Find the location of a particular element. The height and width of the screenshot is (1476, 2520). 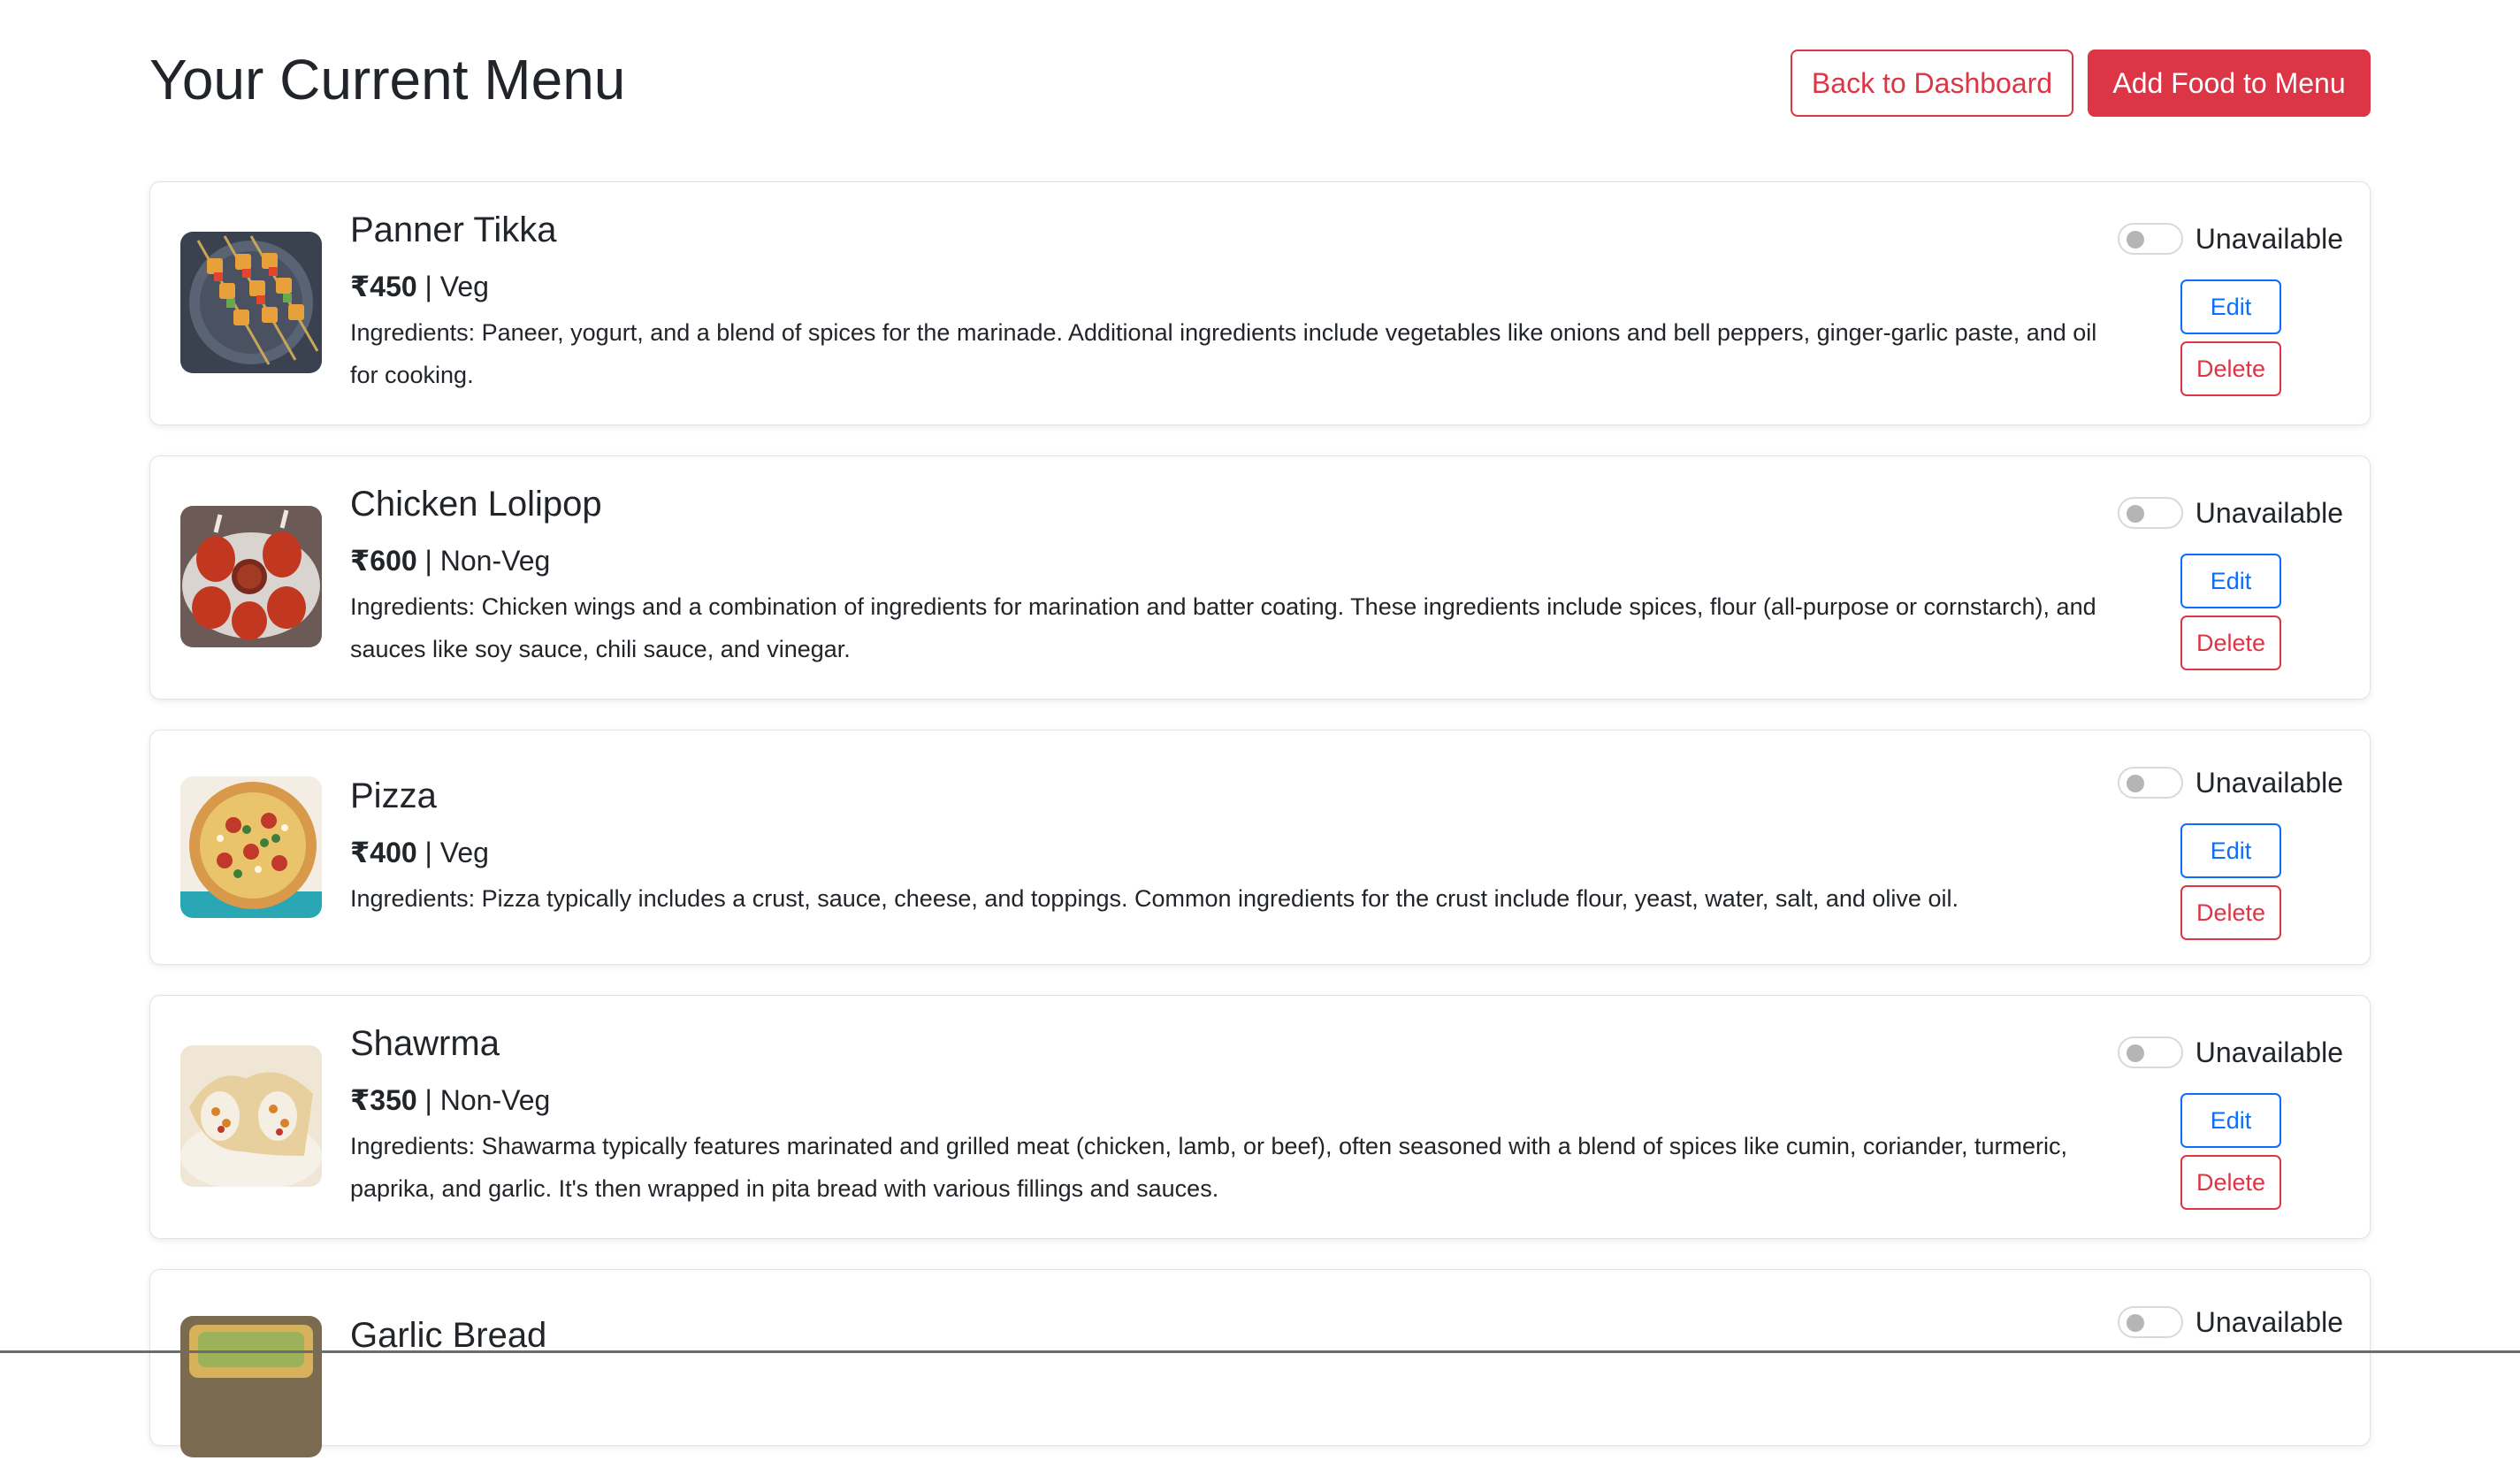

add-food-button: Add Food to Menu is located at coordinates (2229, 83).